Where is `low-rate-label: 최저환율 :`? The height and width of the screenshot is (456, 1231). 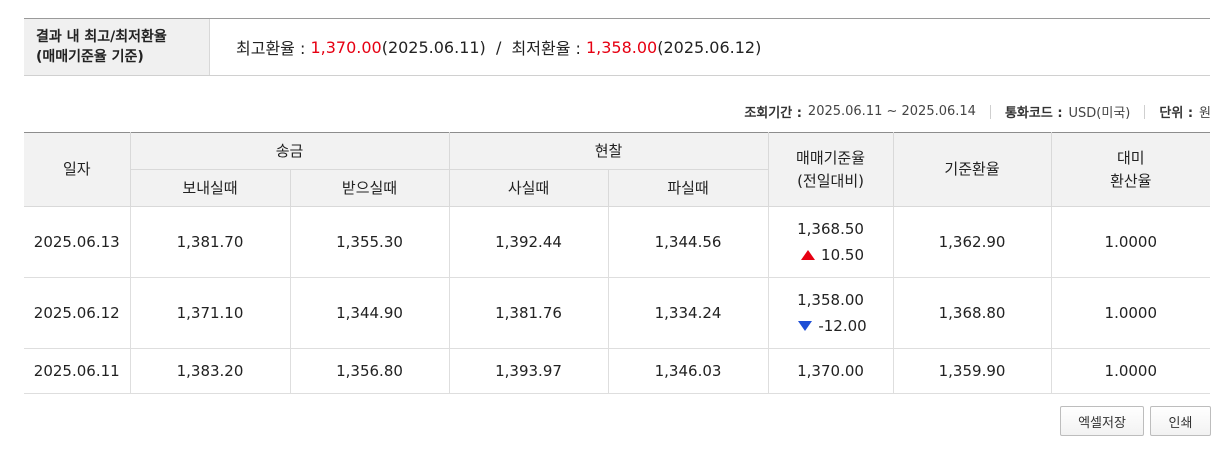
low-rate-label: 최저환율 : is located at coordinates (548, 48).